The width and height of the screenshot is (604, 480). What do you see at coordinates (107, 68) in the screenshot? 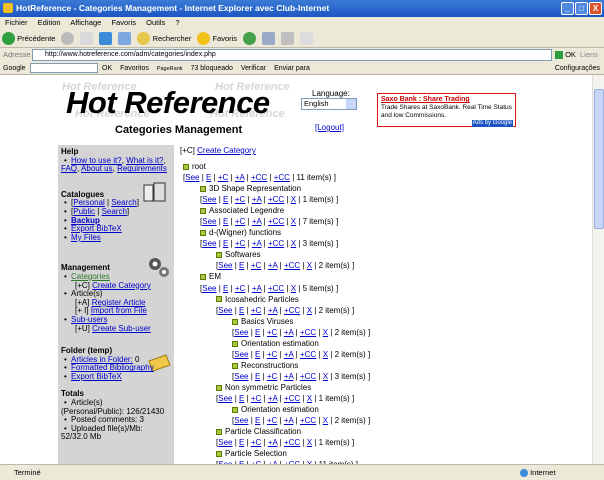
I see `google-go-button: OK` at bounding box center [107, 68].